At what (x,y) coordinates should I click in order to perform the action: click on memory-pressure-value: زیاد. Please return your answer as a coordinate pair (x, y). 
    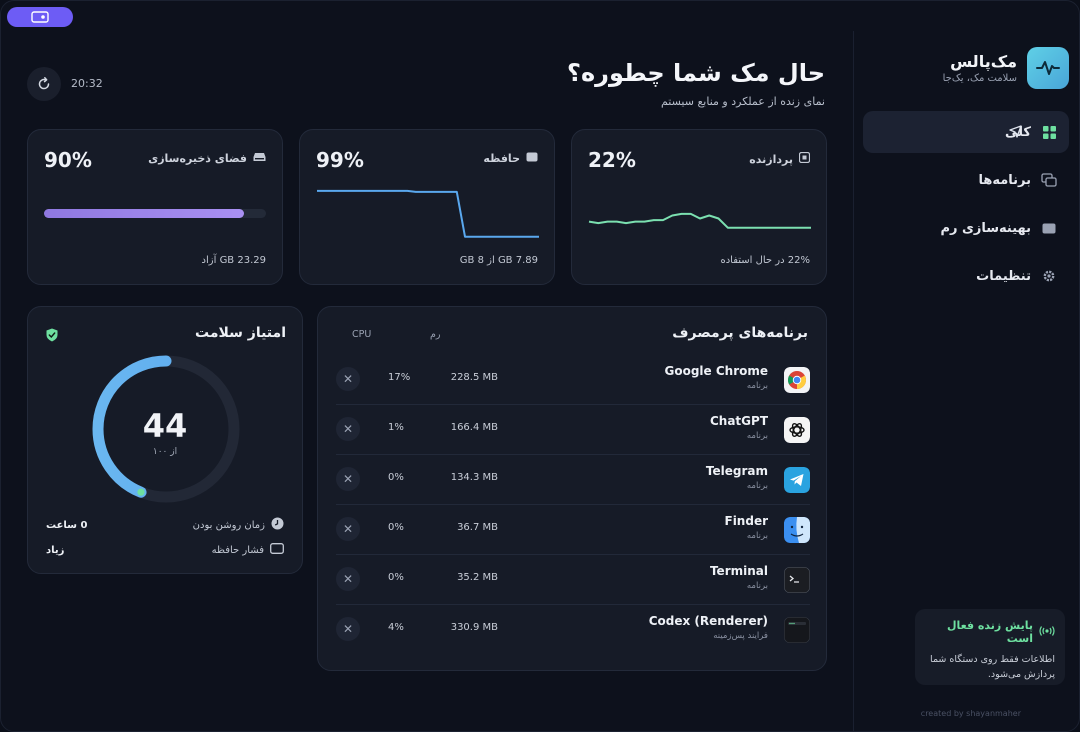
    Looking at the image, I should click on (55, 550).